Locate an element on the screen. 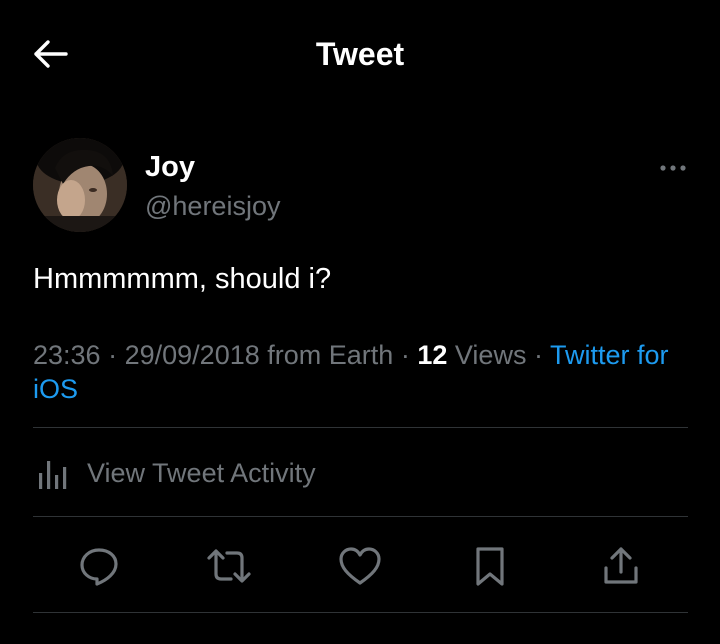 This screenshot has height=644, width=720. retweet-button is located at coordinates (229, 566).